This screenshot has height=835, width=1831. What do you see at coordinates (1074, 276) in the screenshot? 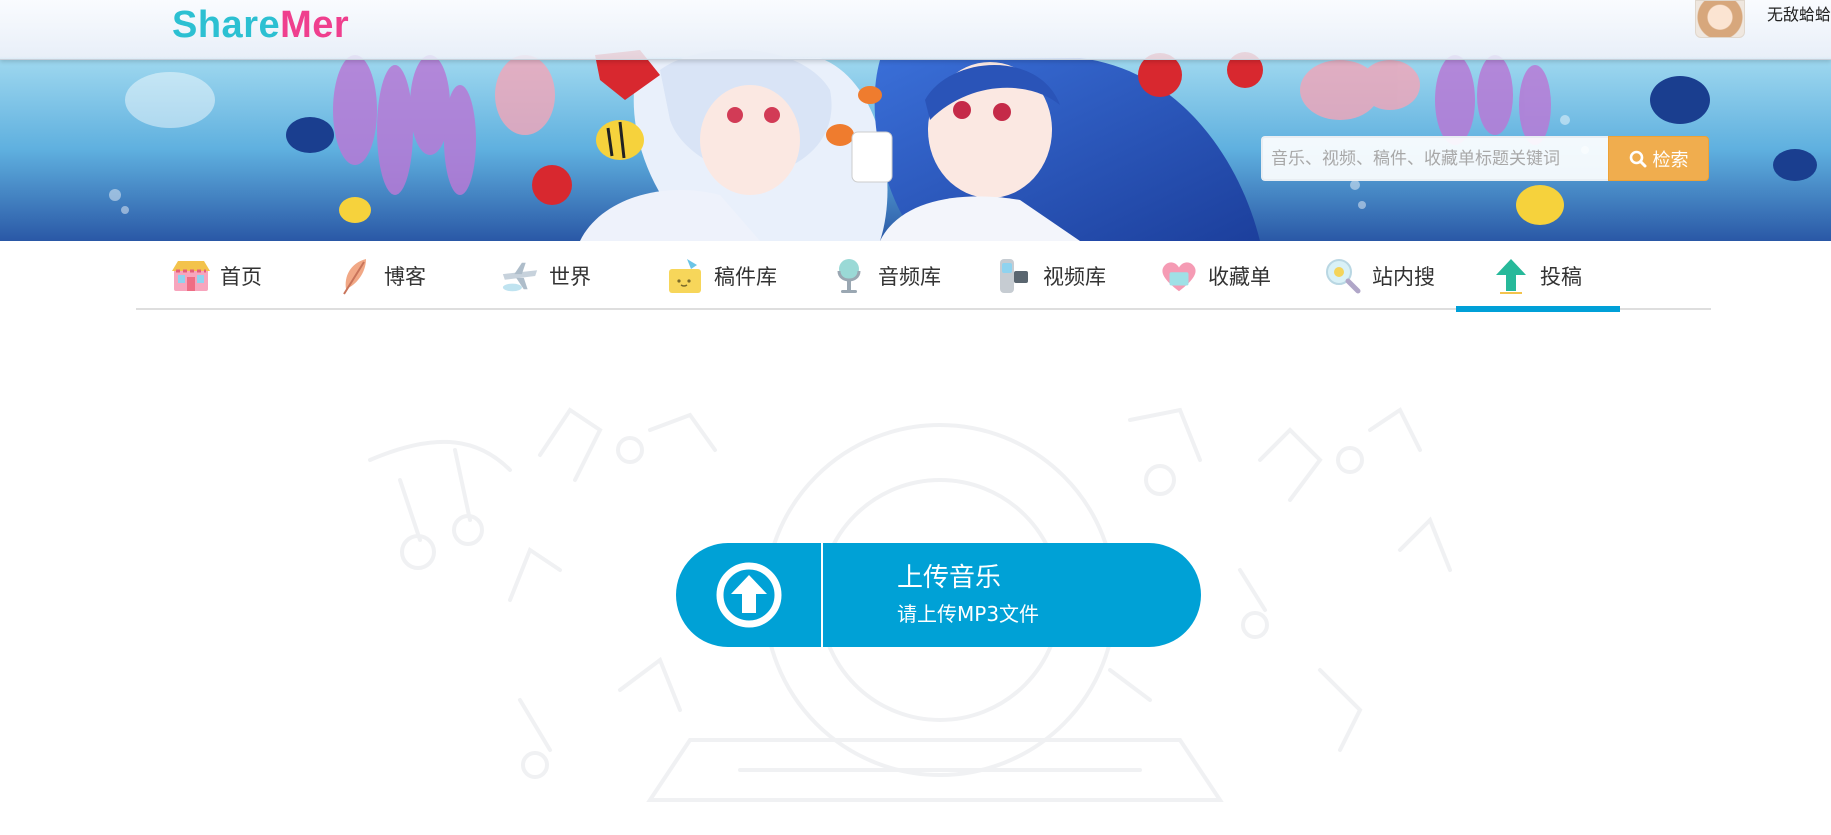
I see `nav-item-label: 视频库` at bounding box center [1074, 276].